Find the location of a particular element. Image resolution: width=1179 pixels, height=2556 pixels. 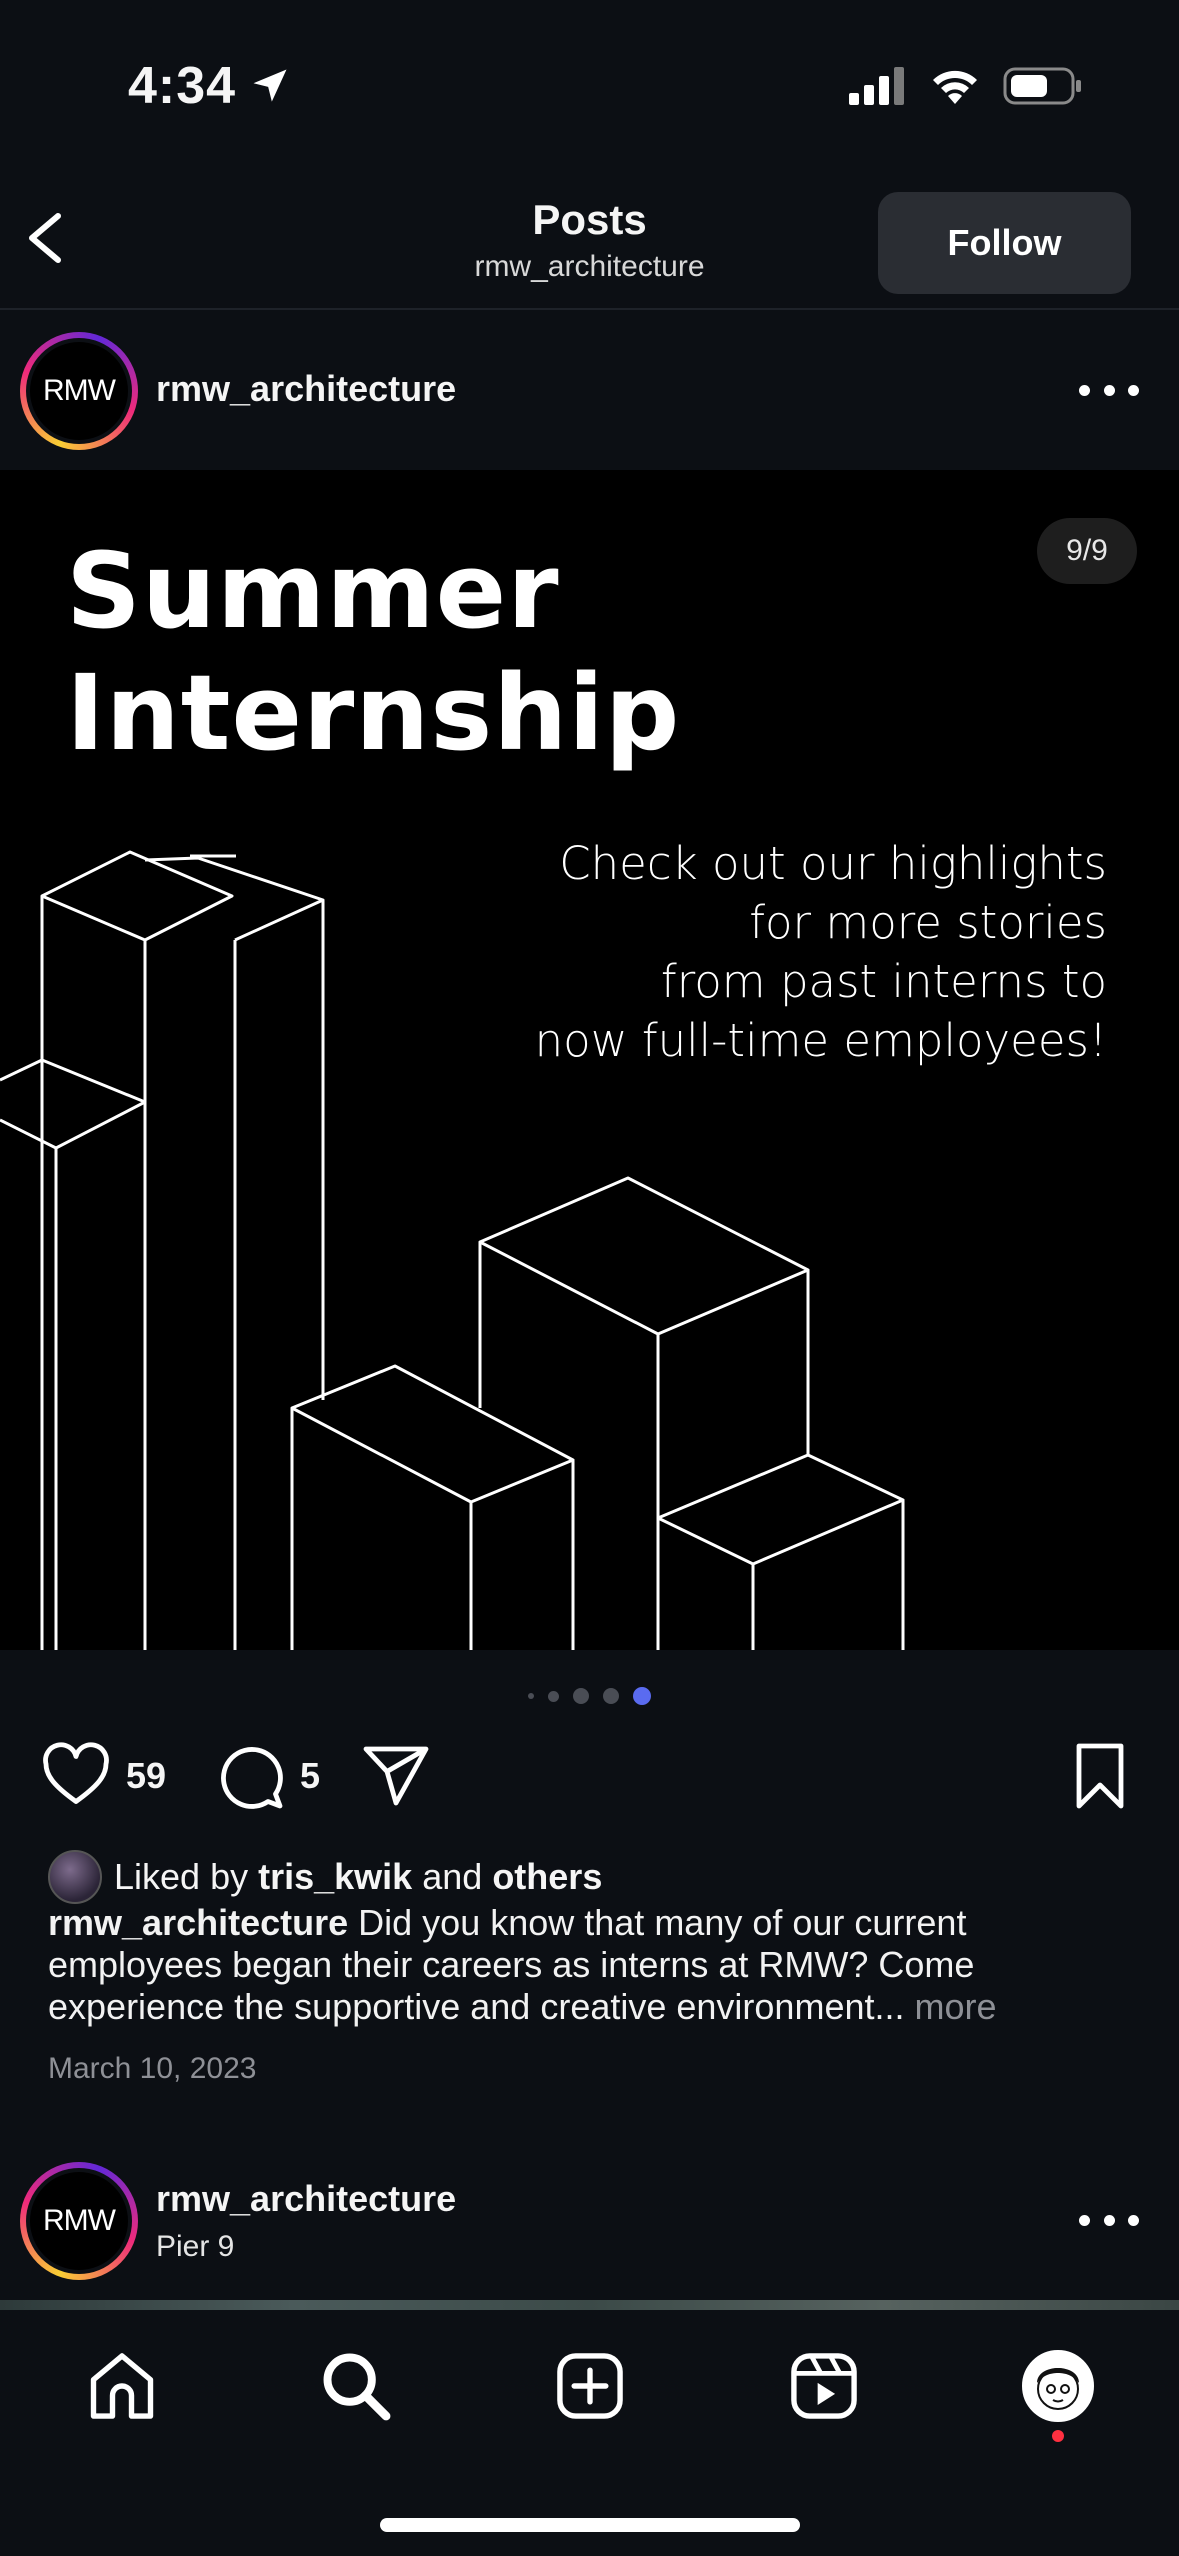

profile-notification-dot is located at coordinates (1058, 2436).